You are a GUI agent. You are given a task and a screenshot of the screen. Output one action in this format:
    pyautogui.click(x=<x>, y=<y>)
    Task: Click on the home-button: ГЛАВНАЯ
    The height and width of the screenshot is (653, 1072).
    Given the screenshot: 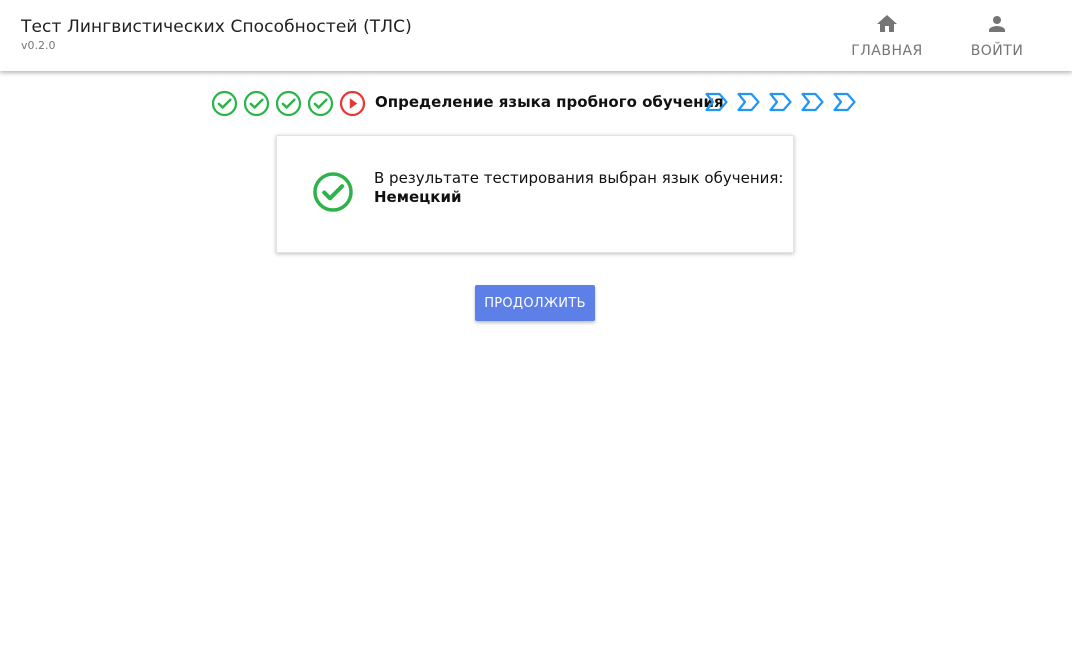 What is the action you would take?
    pyautogui.click(x=887, y=35)
    